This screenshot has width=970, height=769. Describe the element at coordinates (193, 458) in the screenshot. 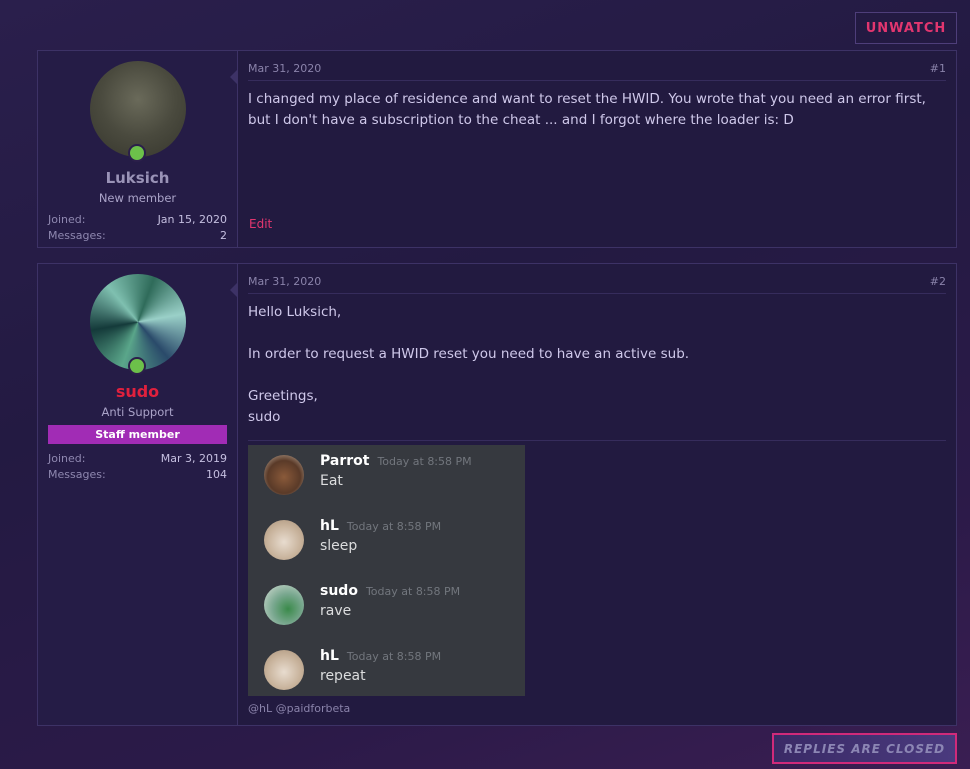

I see `joined-value: Mar 3, 2019` at that location.